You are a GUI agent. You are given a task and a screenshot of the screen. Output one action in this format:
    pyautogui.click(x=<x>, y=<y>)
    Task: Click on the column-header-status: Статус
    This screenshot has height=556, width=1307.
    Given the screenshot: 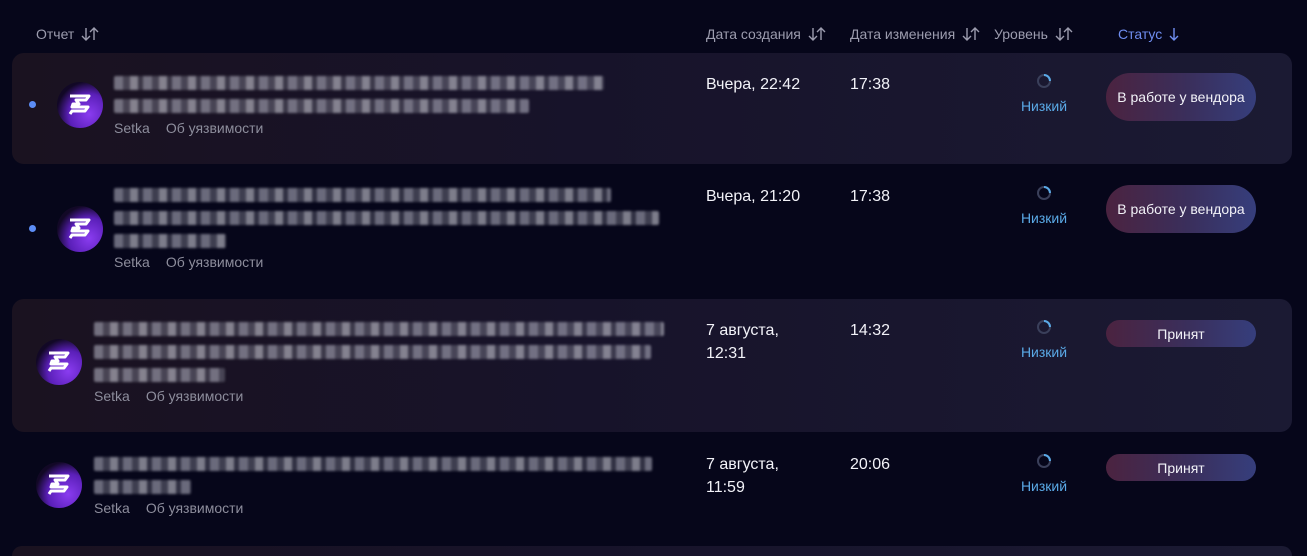 What is the action you would take?
    pyautogui.click(x=1149, y=34)
    